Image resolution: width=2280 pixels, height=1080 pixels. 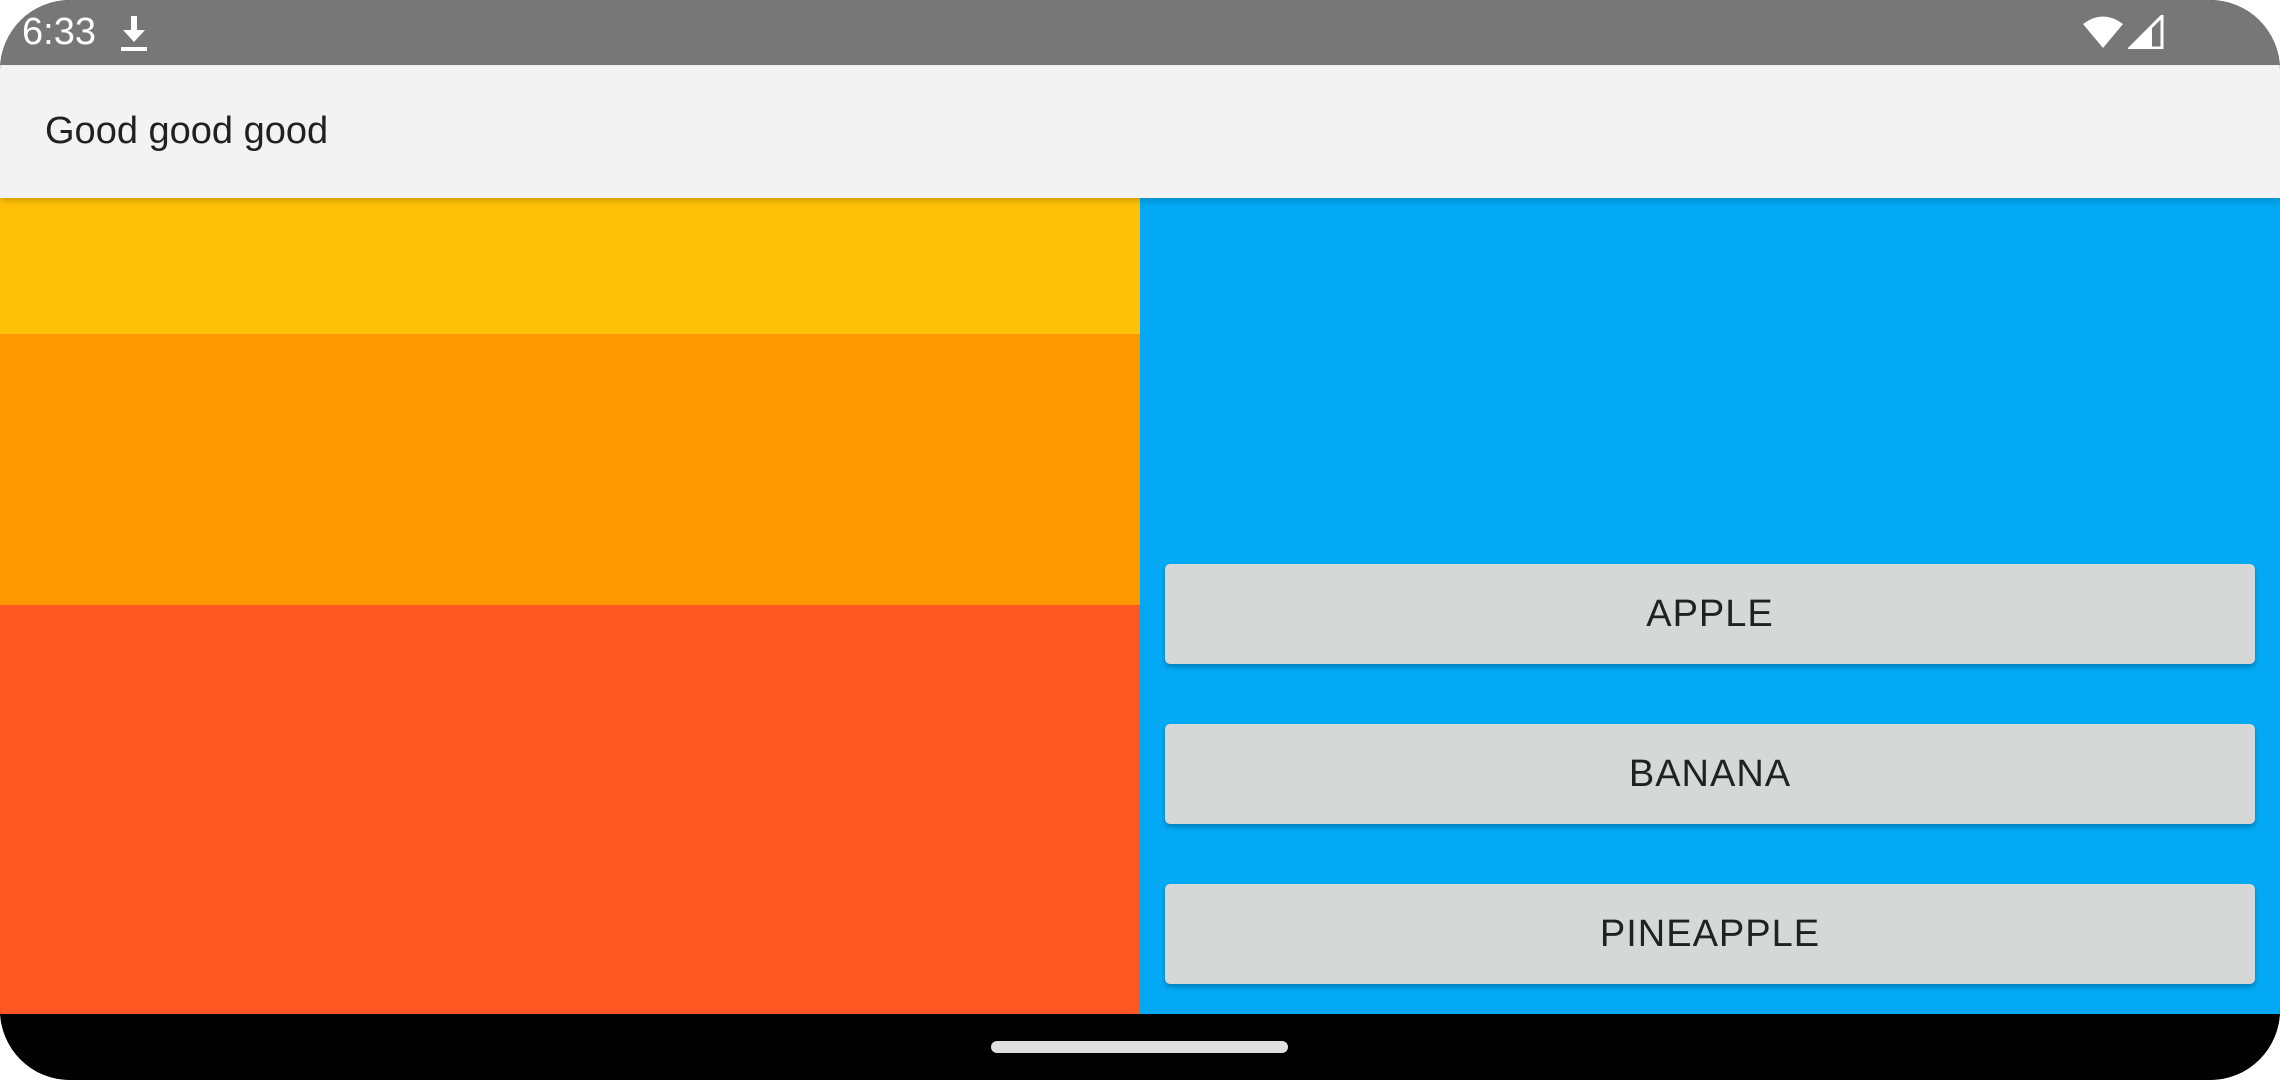 What do you see at coordinates (1710, 774) in the screenshot?
I see `banana-button: BANANA` at bounding box center [1710, 774].